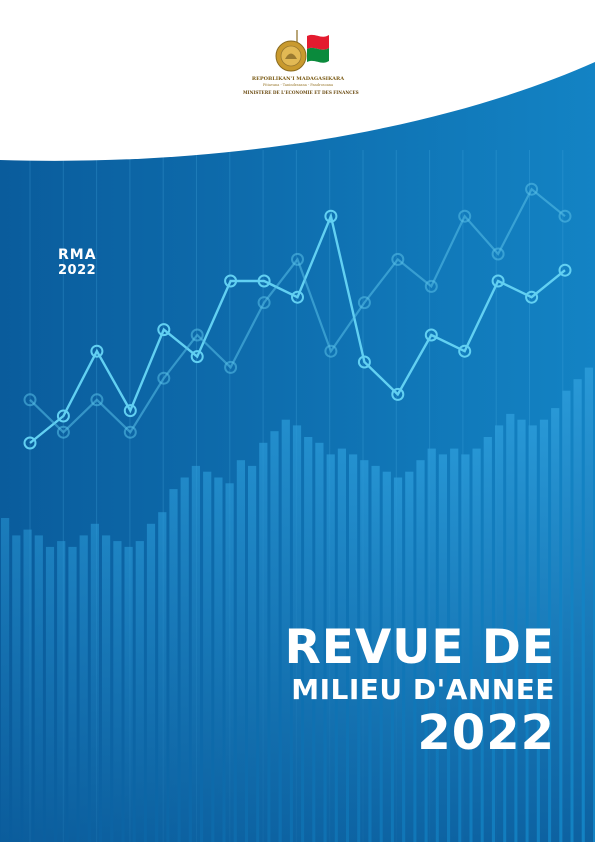 Image resolution: width=595 pixels, height=842 pixels. I want to click on title-line-1: REVUE DE, so click(419, 647).